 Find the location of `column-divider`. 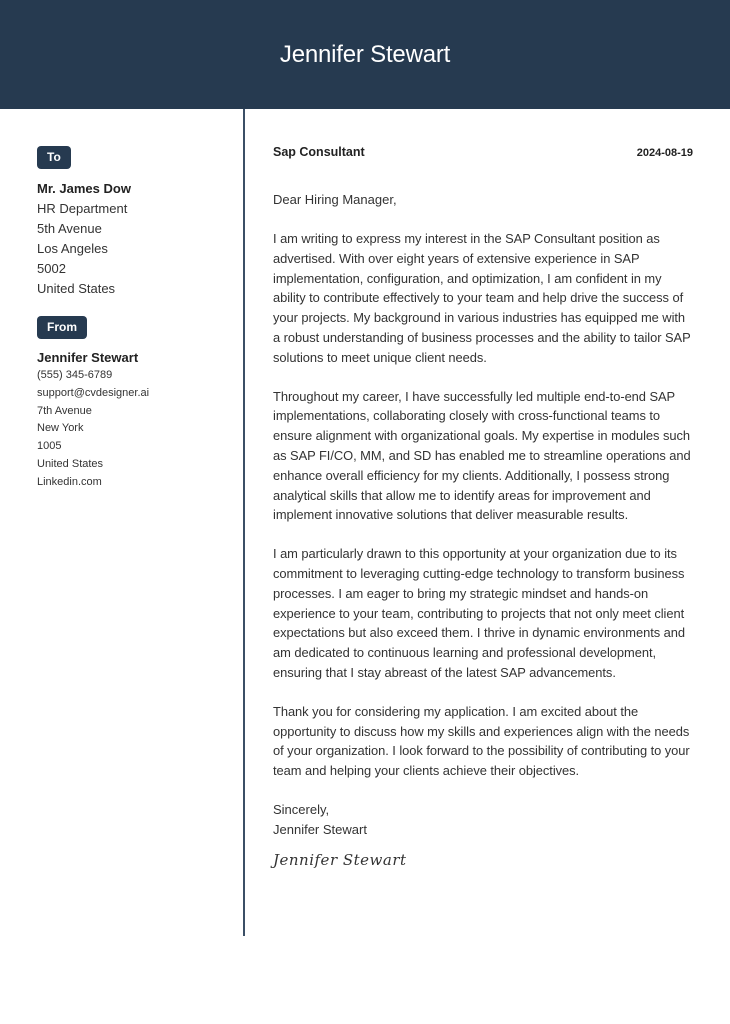

column-divider is located at coordinates (244, 522).